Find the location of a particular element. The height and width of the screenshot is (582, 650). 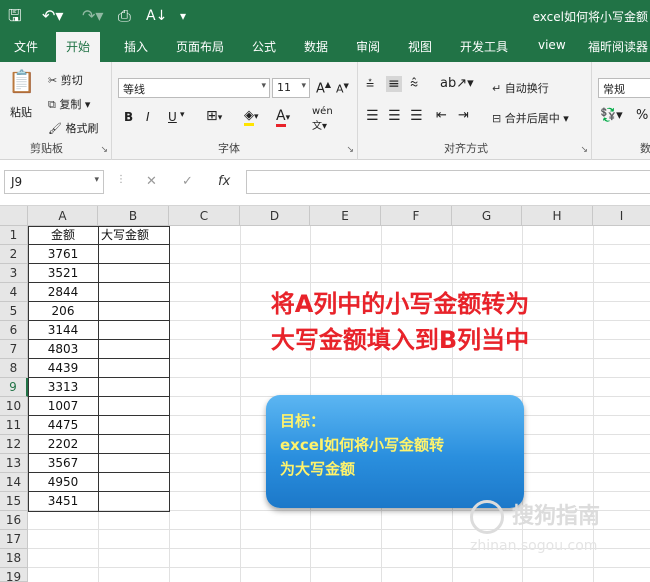

tab-developer: 开发工具 is located at coordinates (484, 46).